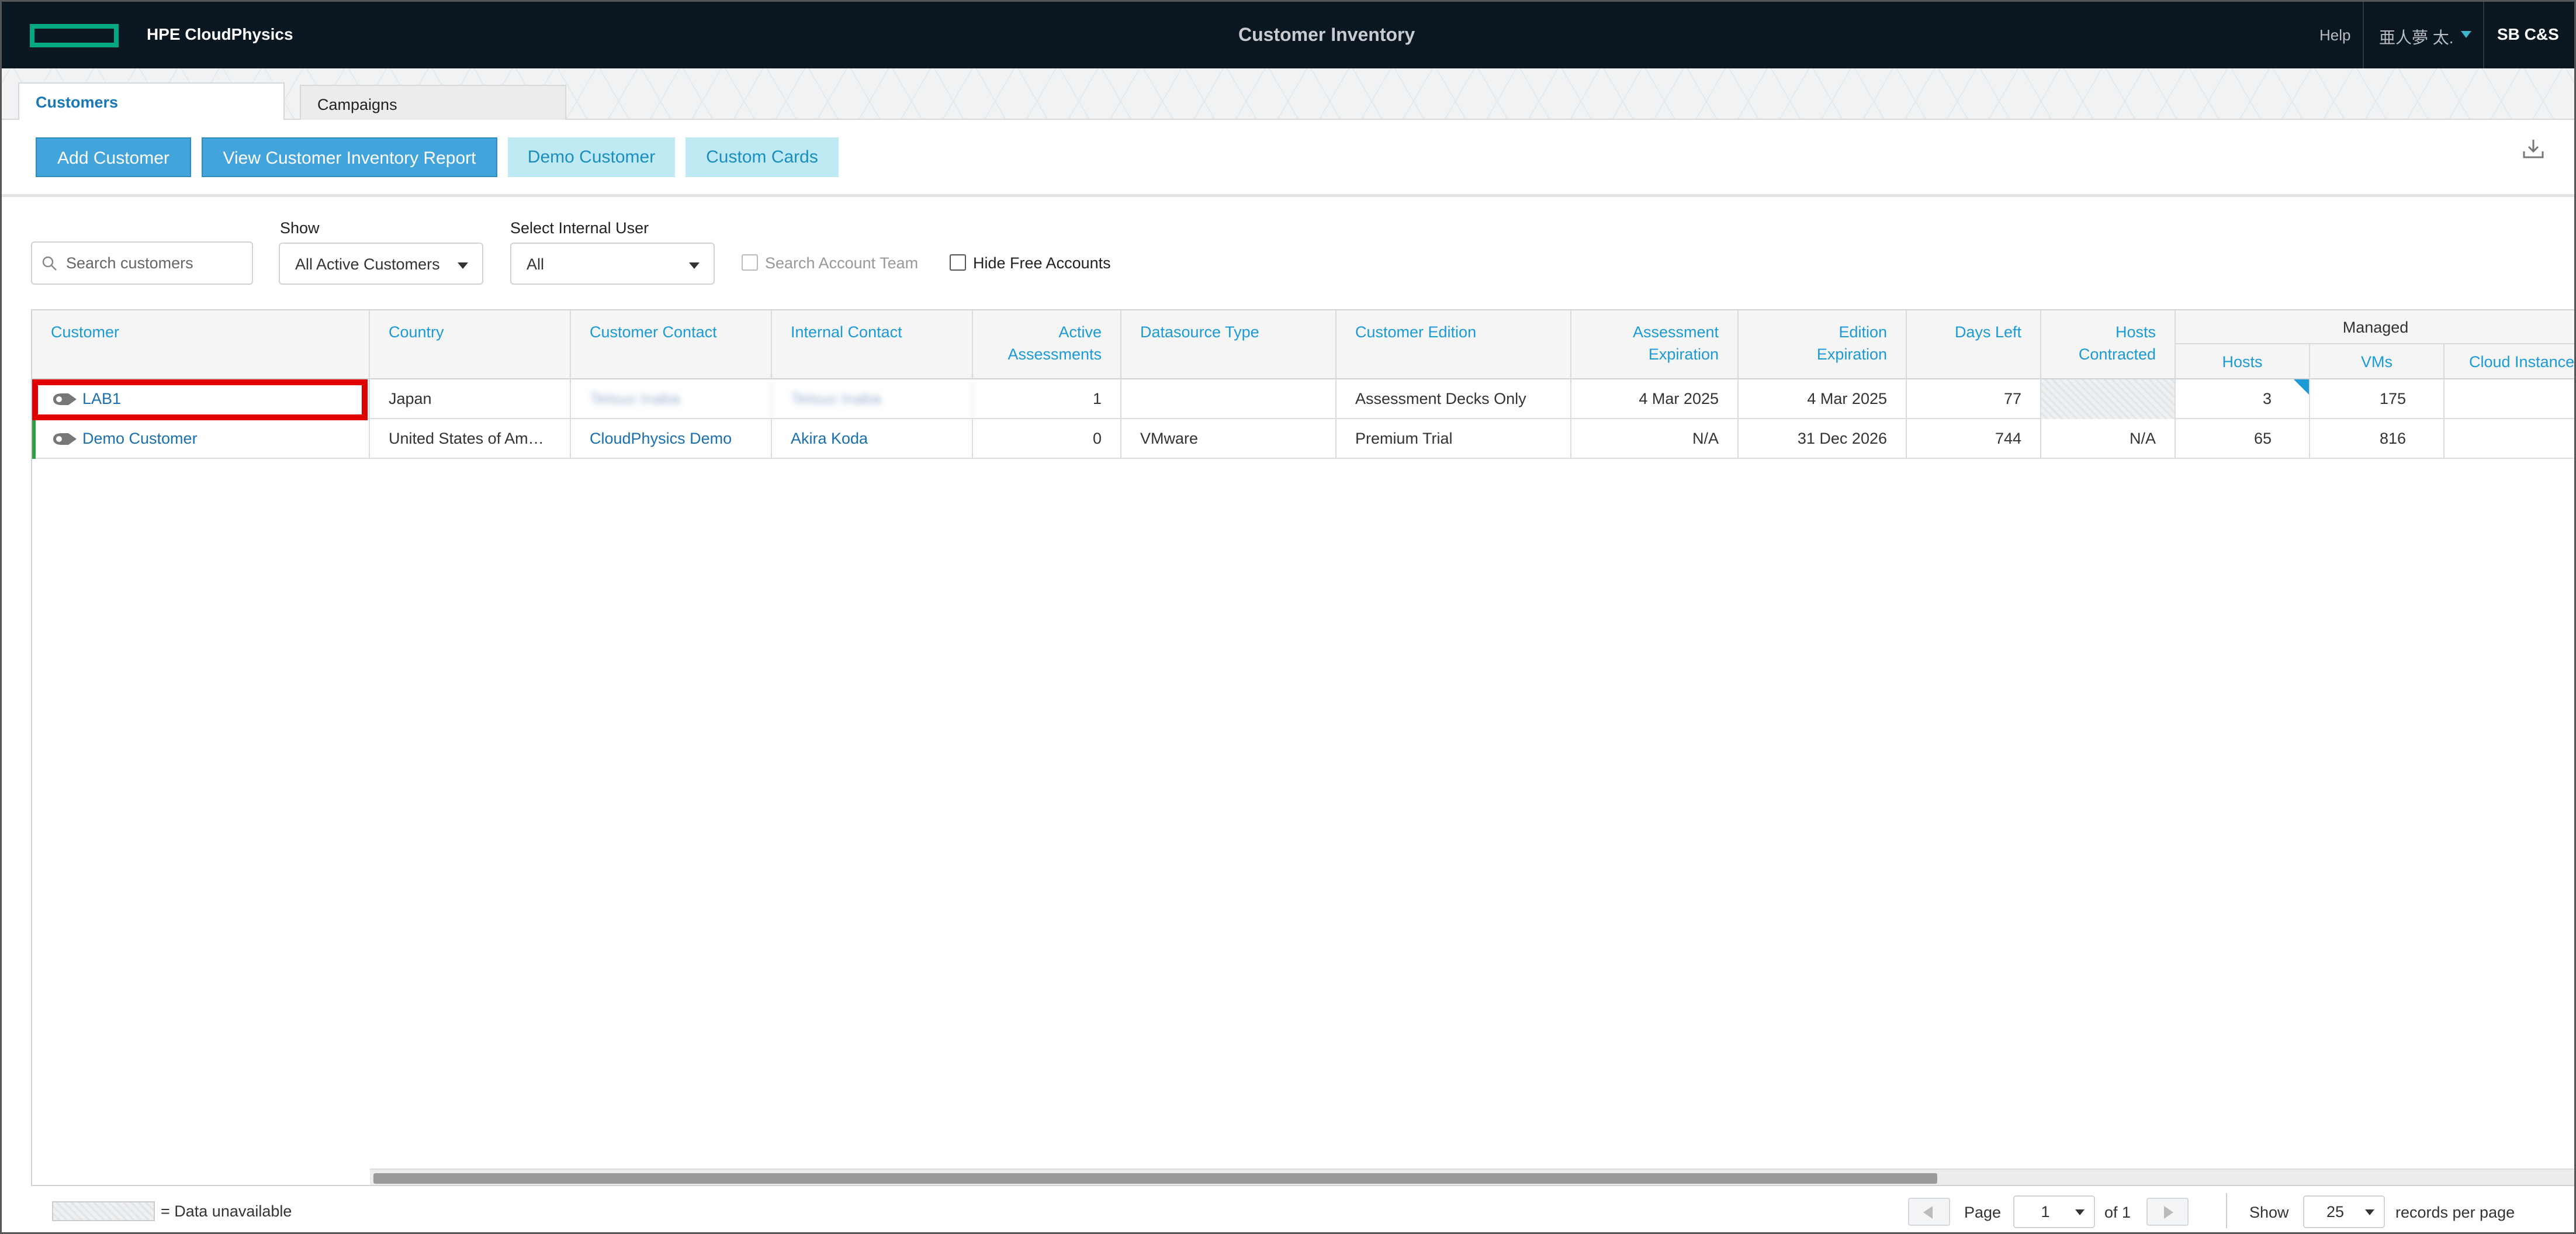  What do you see at coordinates (1683, 354) in the screenshot?
I see `col-assess-exp-line2: Expiration` at bounding box center [1683, 354].